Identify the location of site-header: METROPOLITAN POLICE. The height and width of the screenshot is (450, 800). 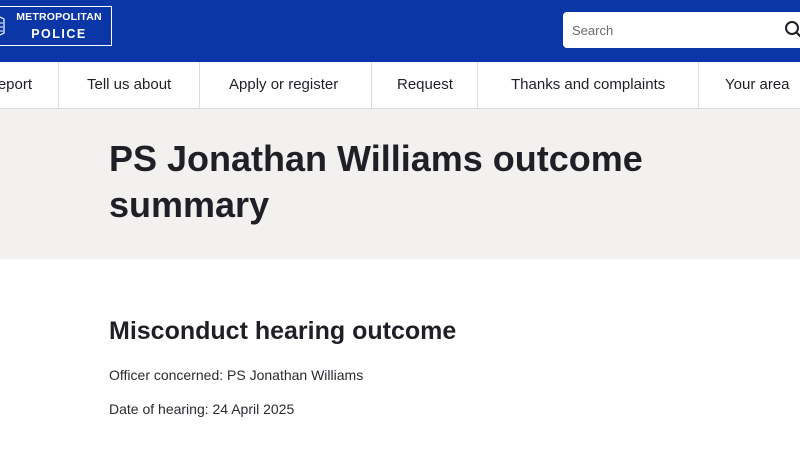
(400, 31).